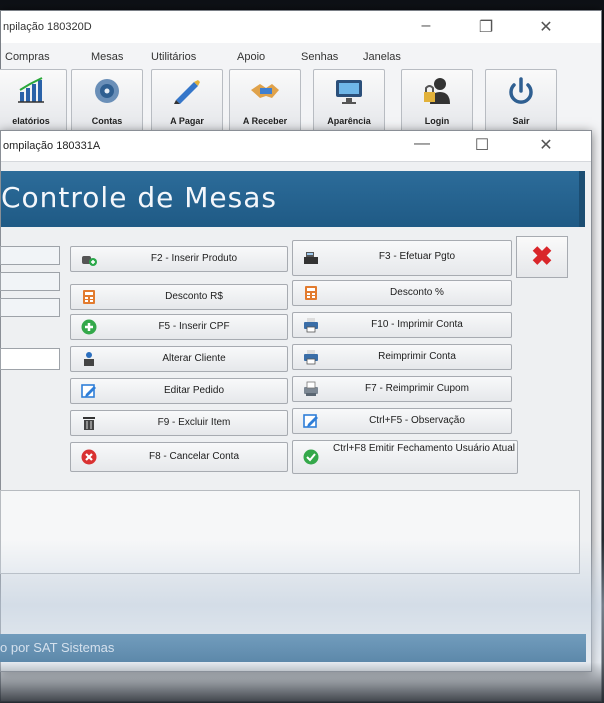 This screenshot has height=703, width=604. I want to click on cancel-icon, so click(89, 457).